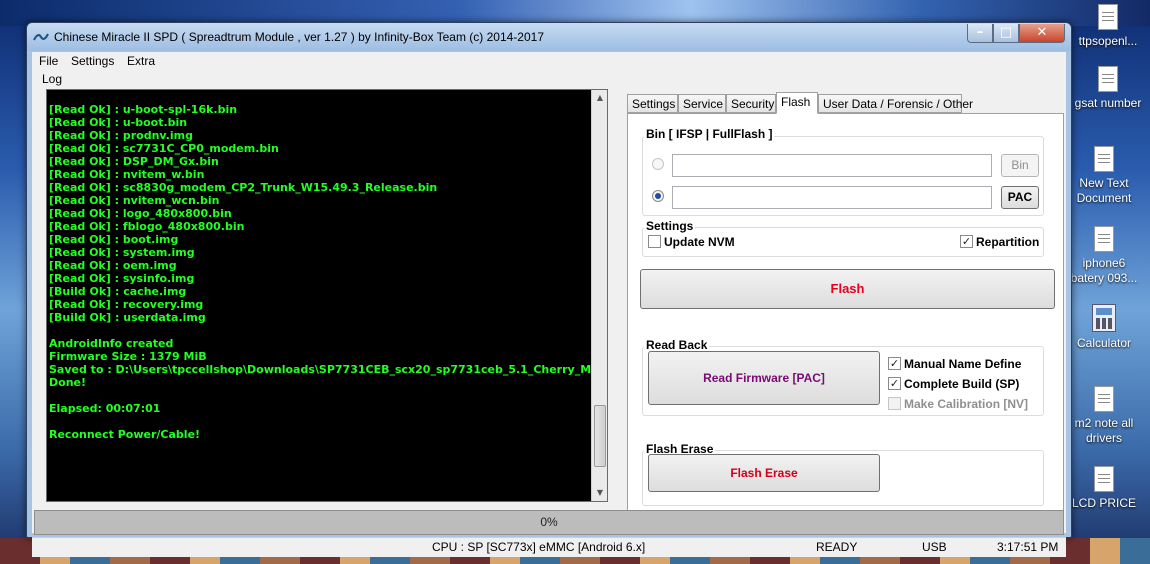 This screenshot has height=564, width=1150. Describe the element at coordinates (134, 200) in the screenshot. I see `log-line: [Read Ok] : nvitem_wcn.bin` at that location.